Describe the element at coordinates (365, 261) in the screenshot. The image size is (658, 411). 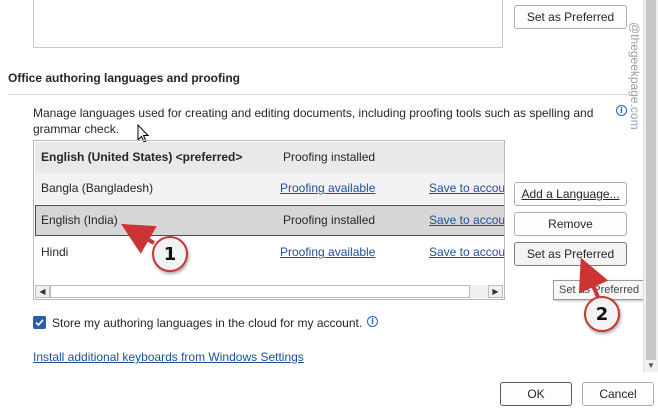
I see `annotation-arrows` at that location.